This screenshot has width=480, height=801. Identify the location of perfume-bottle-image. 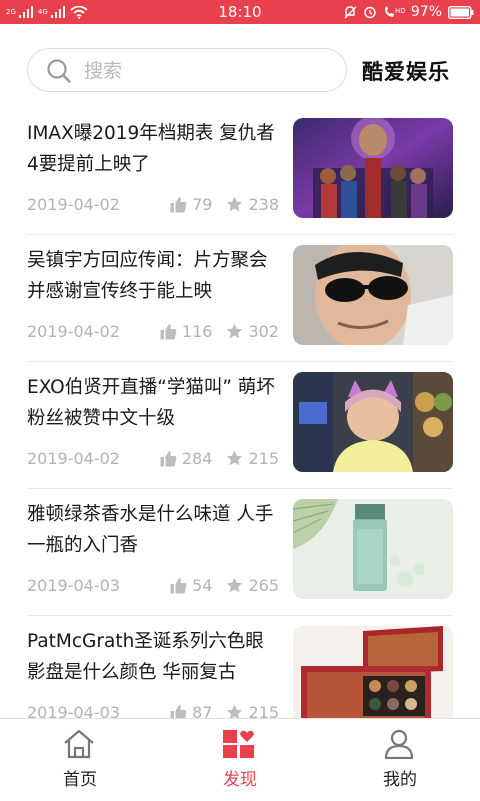
(373, 549).